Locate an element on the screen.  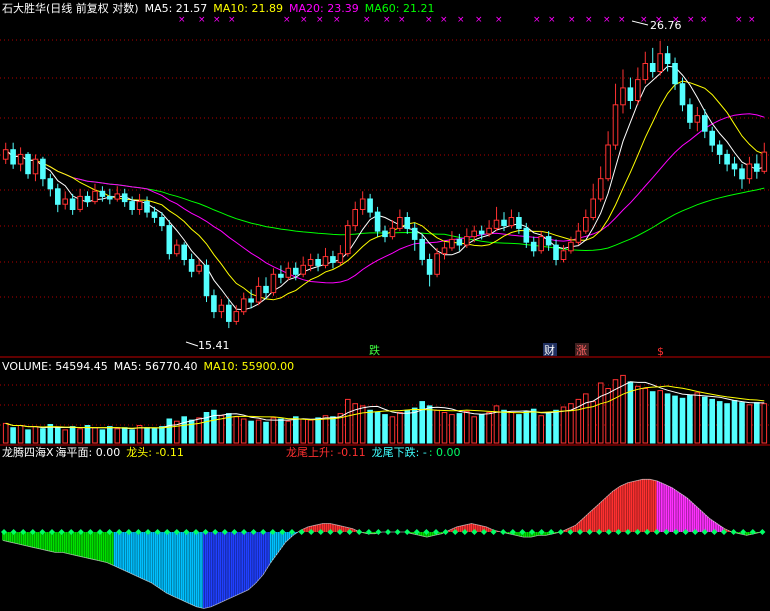
event-finance-marker: 财 is located at coordinates (549, 350).